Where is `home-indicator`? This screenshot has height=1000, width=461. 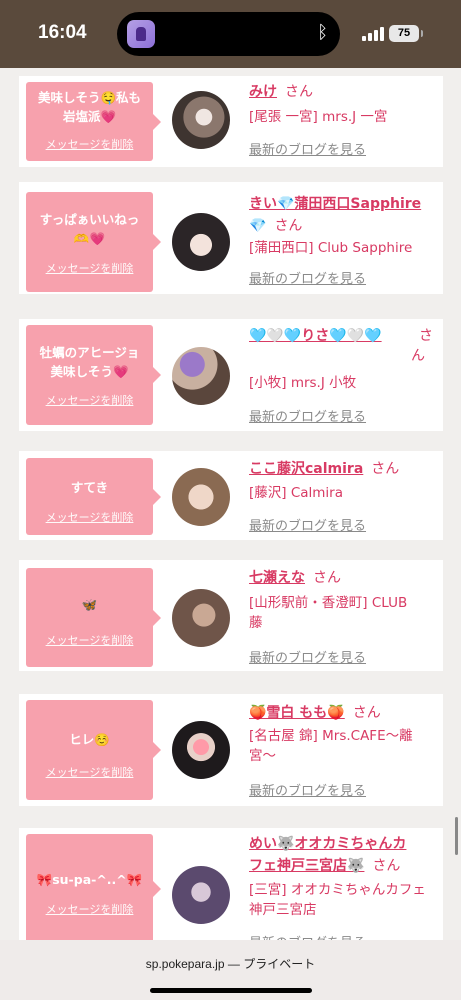
home-indicator is located at coordinates (231, 990).